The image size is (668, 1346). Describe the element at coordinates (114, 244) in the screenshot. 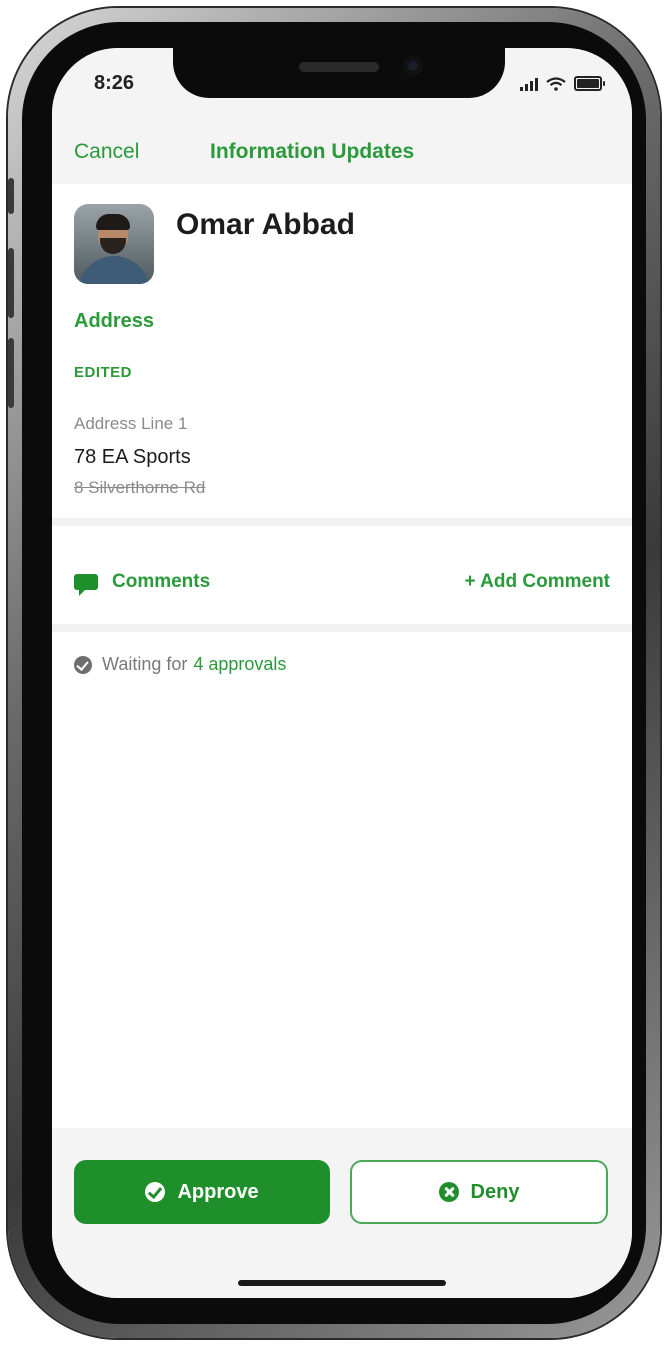

I see `avatar` at that location.